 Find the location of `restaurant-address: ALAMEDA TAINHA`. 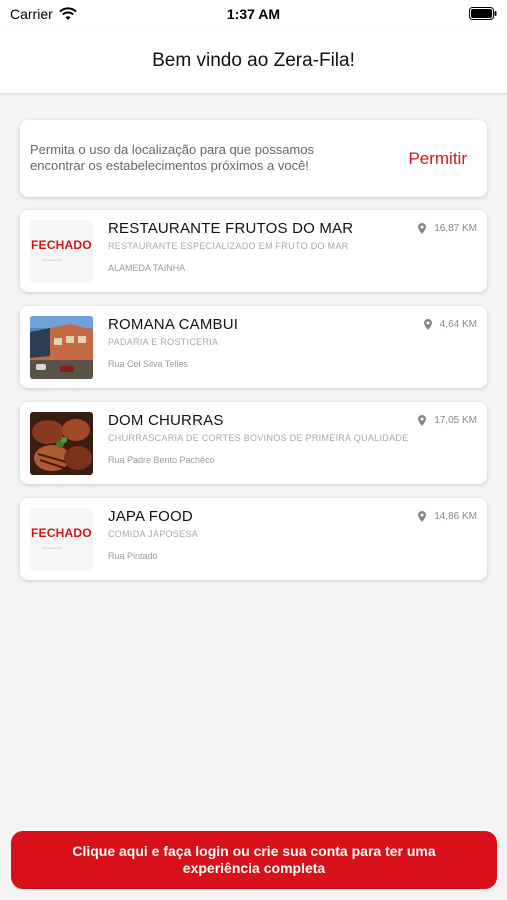

restaurant-address: ALAMEDA TAINHA is located at coordinates (147, 268).